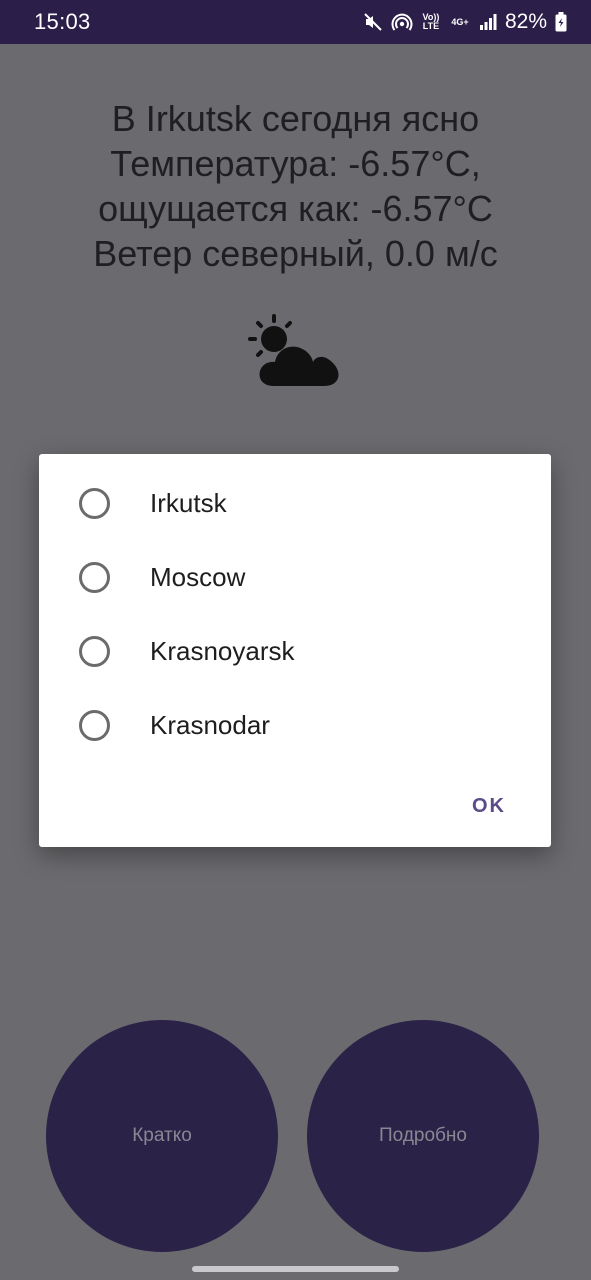  Describe the element at coordinates (525, 21) in the screenshot. I see `battery-percent: 82%` at that location.